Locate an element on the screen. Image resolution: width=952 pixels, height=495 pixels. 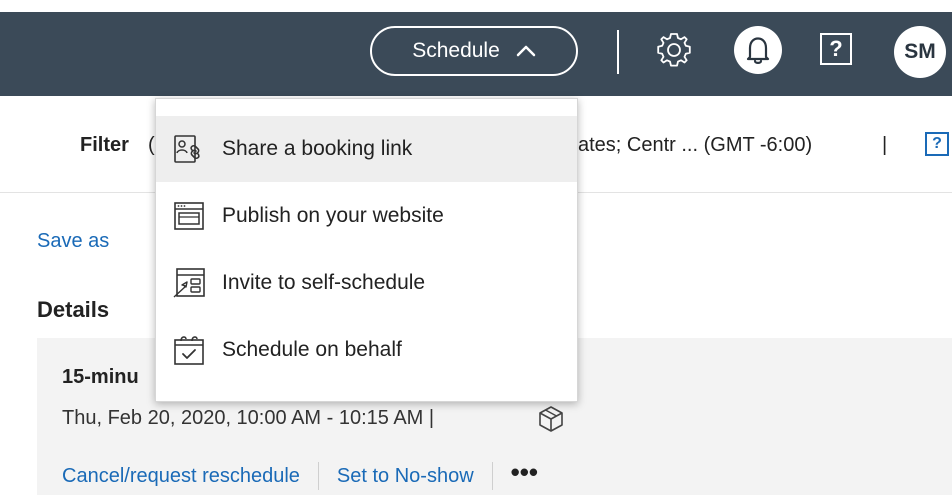
filter-help-button: ? is located at coordinates (937, 144).